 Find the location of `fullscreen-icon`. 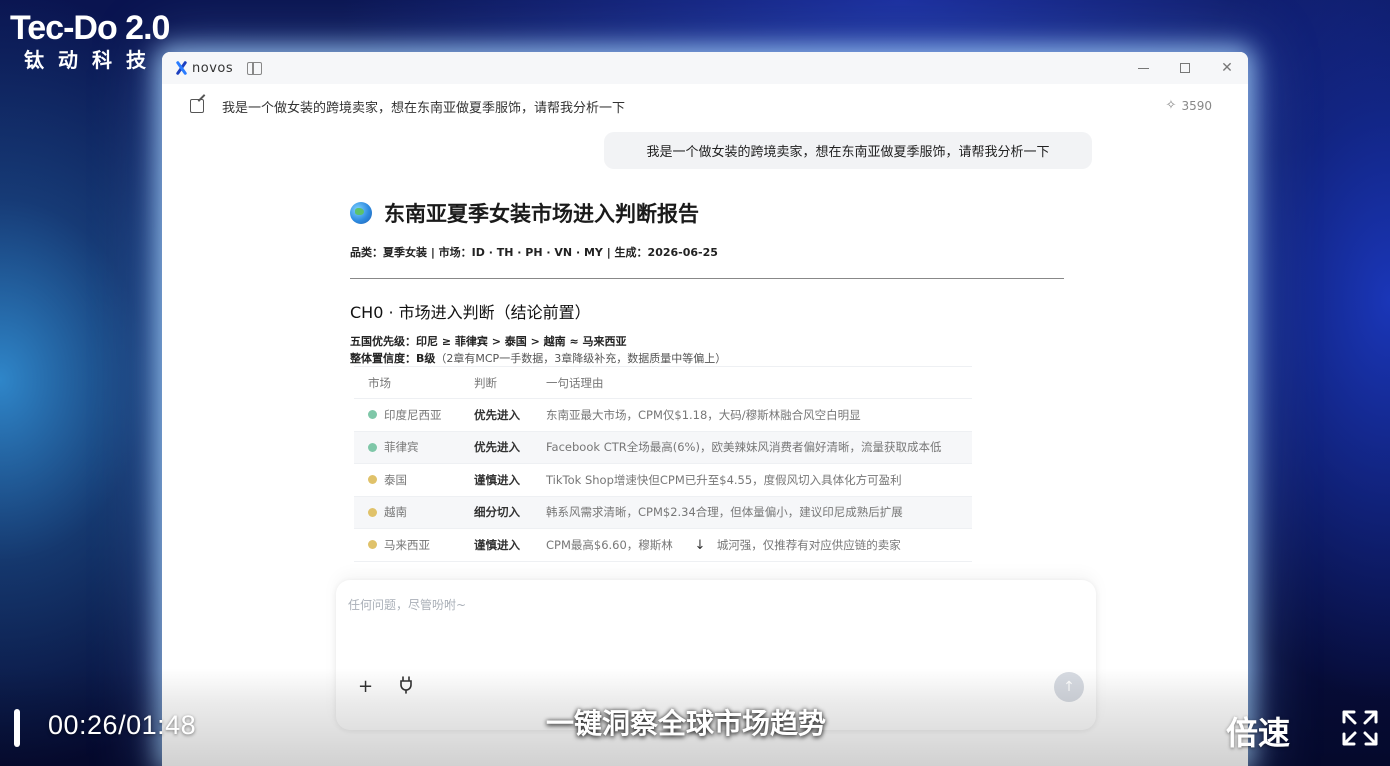

fullscreen-icon is located at coordinates (1360, 728).